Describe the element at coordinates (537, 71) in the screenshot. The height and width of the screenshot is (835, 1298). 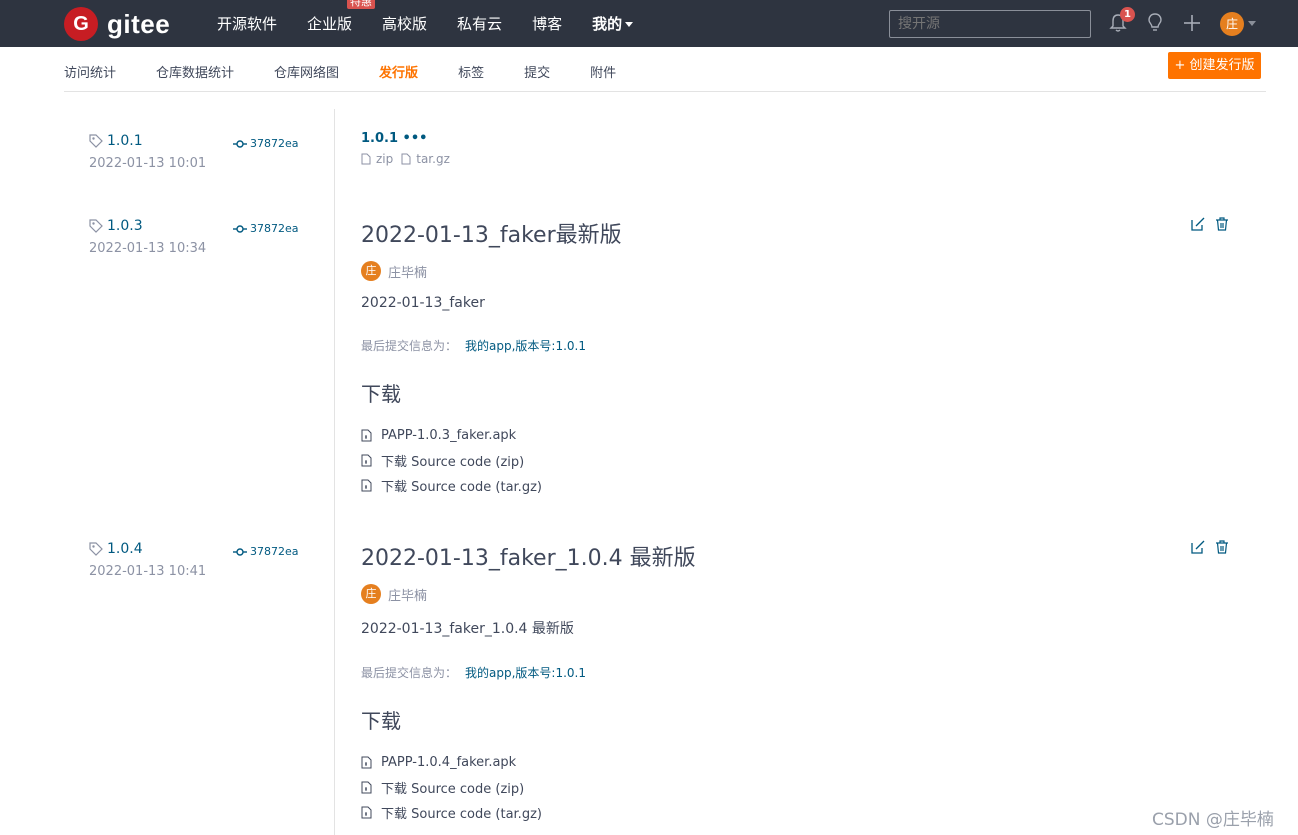
I see `tab-commits: 提交` at that location.